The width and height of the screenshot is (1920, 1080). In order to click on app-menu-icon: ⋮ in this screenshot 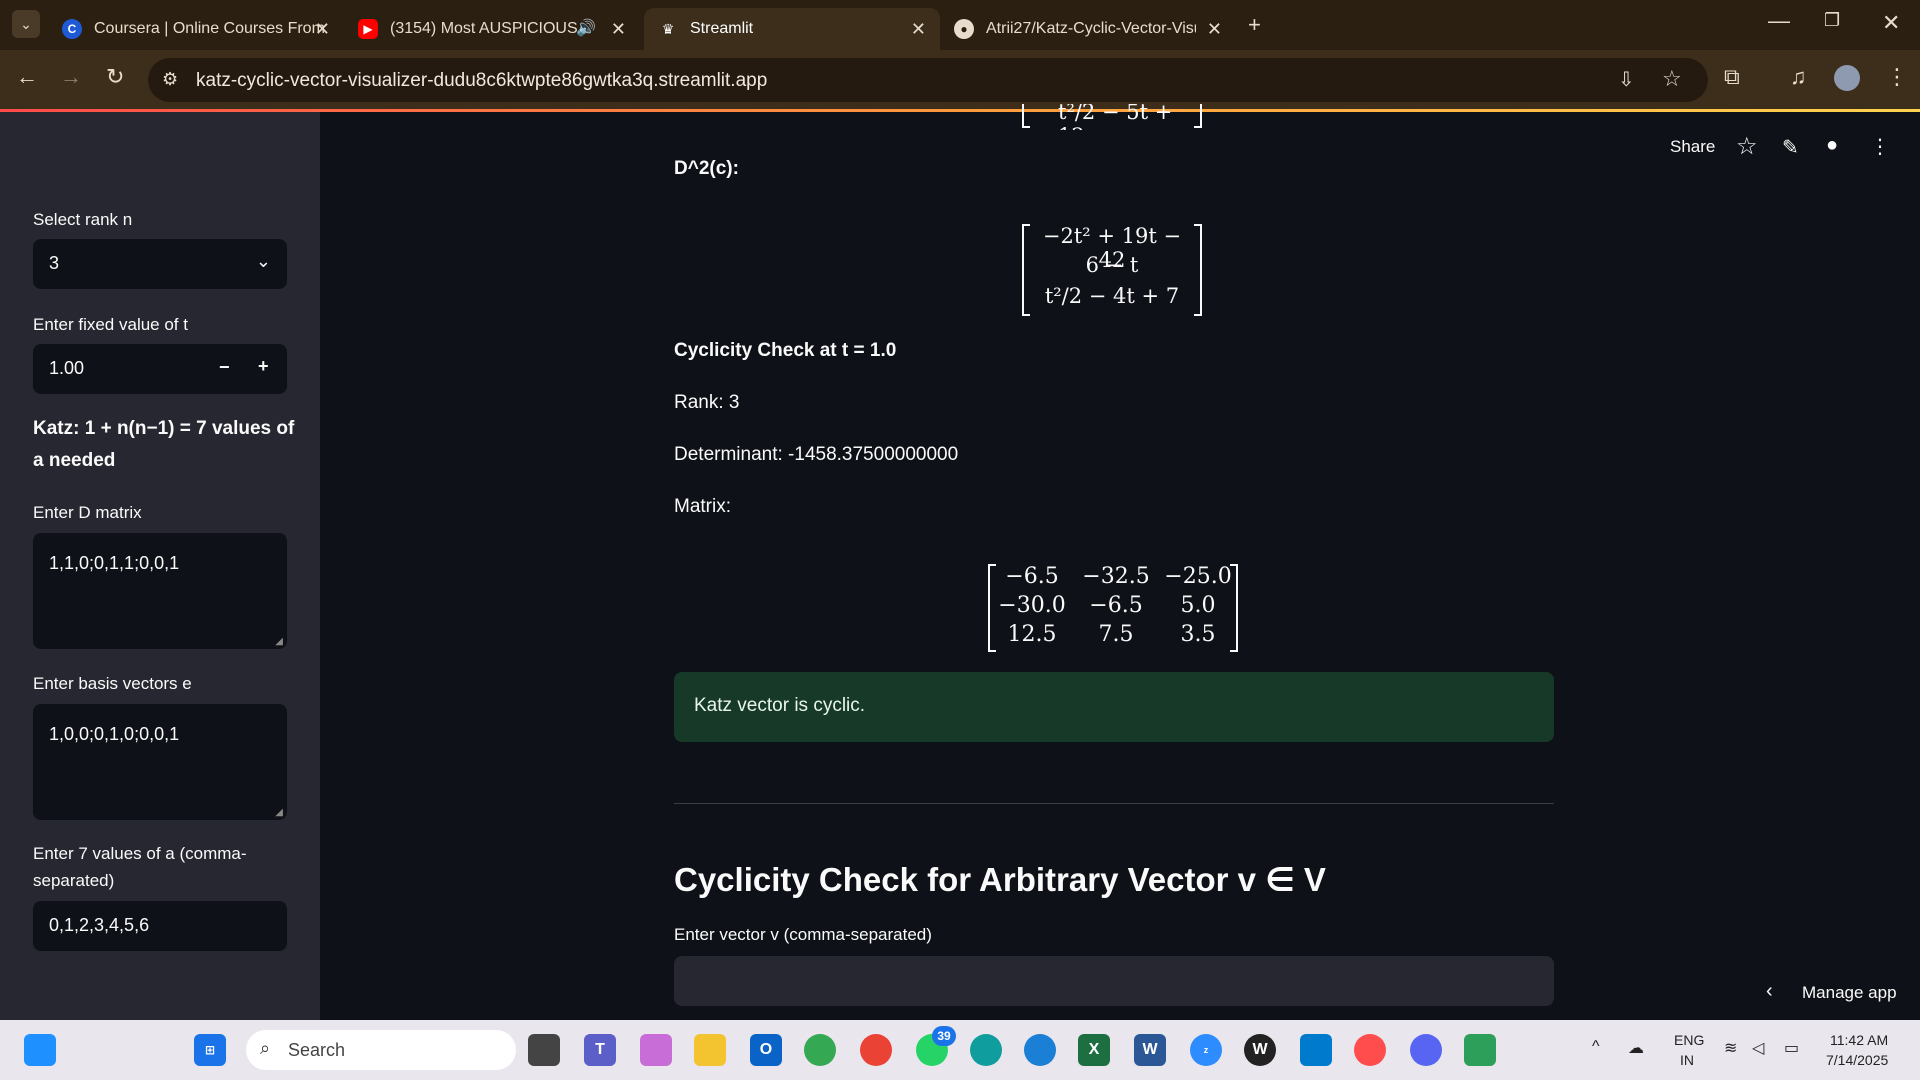, I will do `click(1880, 146)`.